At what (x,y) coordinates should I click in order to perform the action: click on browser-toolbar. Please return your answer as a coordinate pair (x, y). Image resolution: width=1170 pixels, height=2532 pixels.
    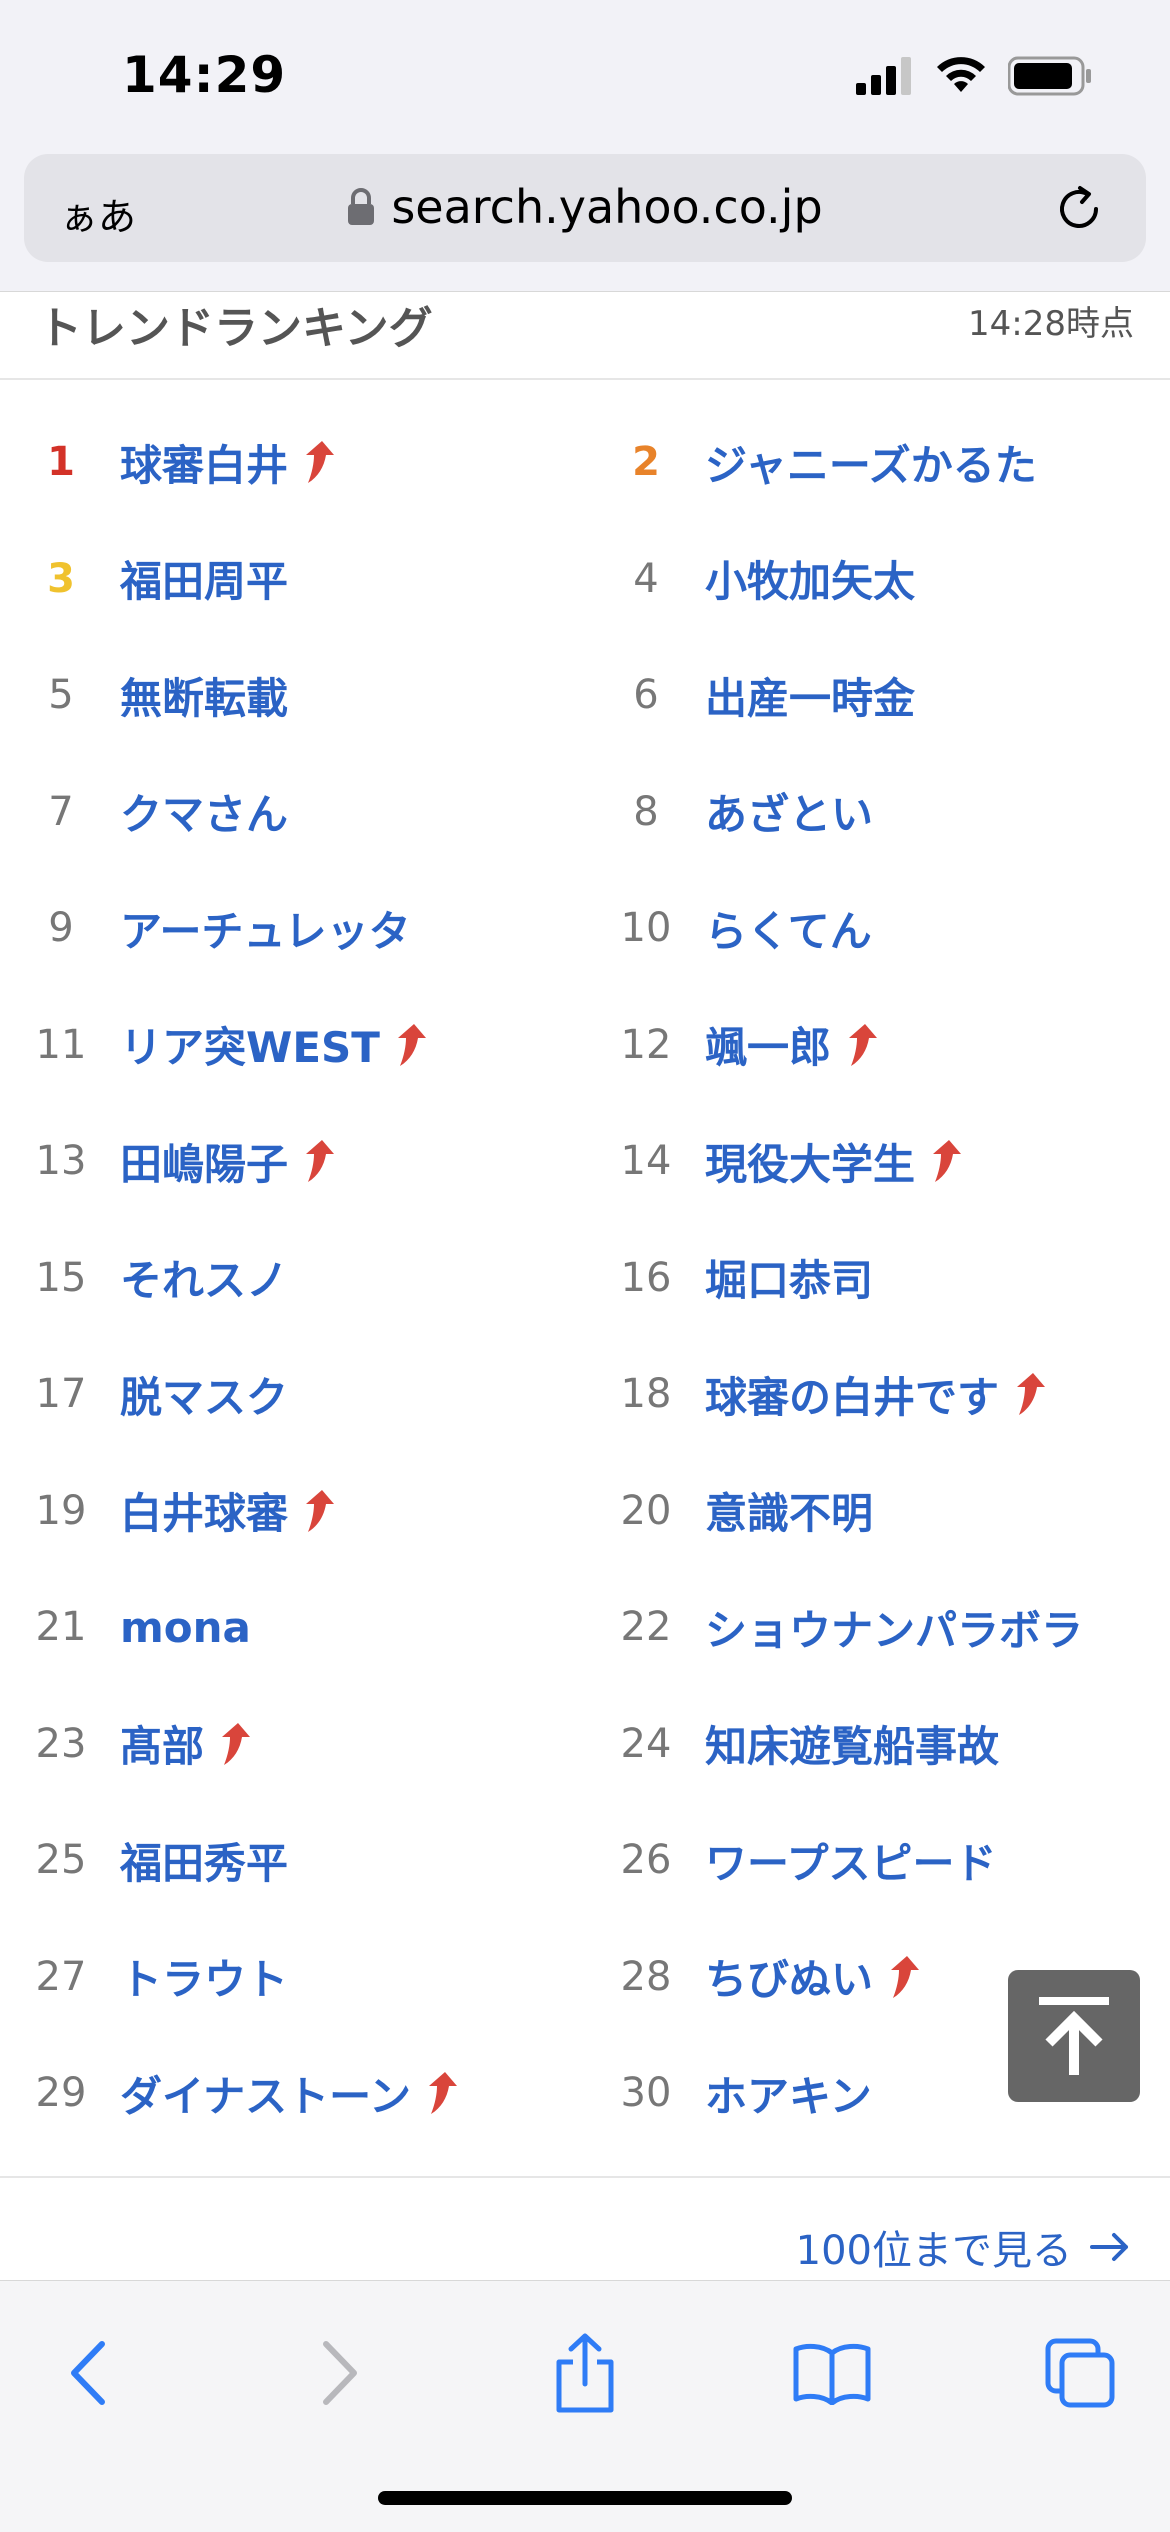
    Looking at the image, I should click on (585, 2406).